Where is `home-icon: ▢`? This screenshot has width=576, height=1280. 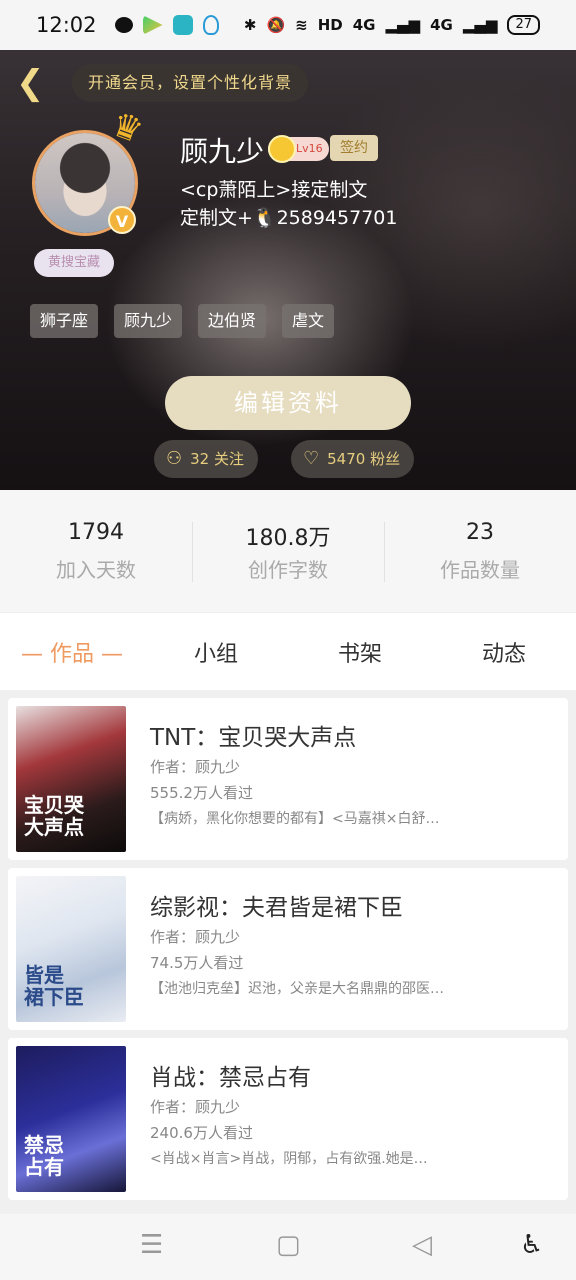 home-icon: ▢ is located at coordinates (288, 1245).